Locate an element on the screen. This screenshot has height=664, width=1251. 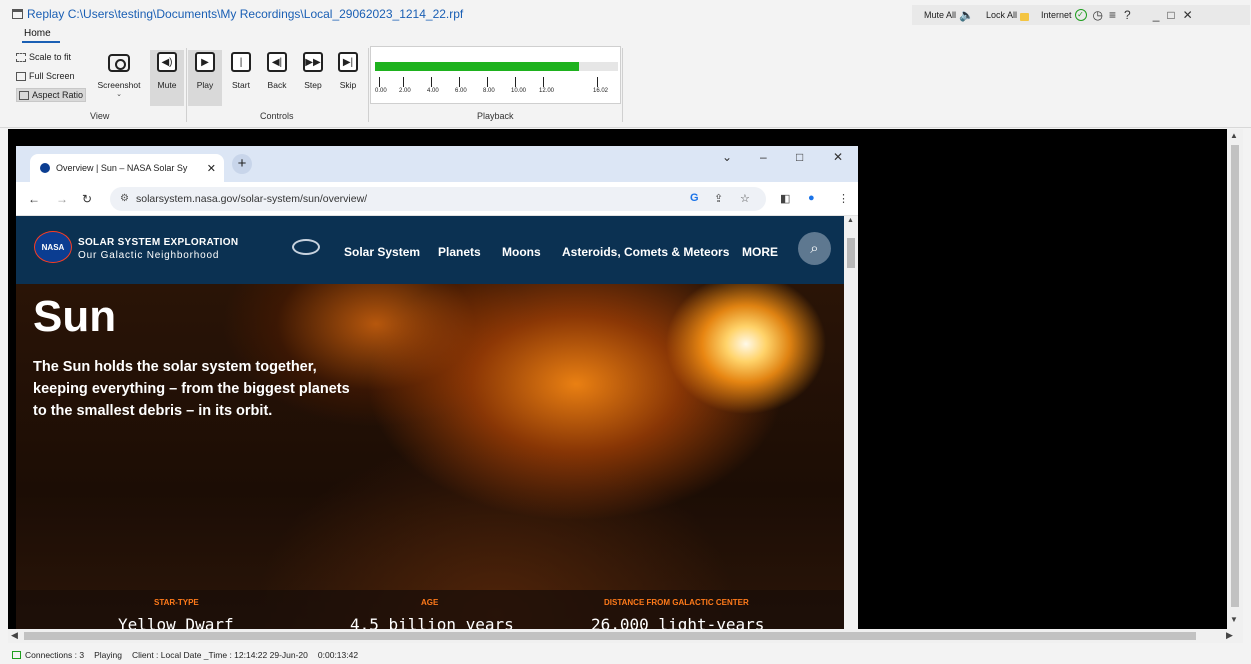
nav-moons: Moons is located at coordinates (521, 252).